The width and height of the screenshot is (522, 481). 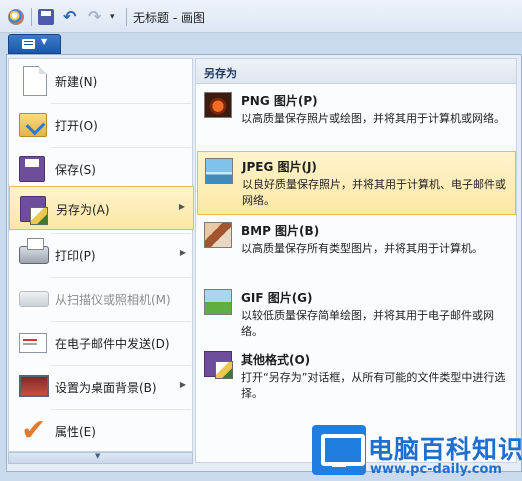 I want to click on format-title: JPEG 图片(J), so click(x=279, y=167).